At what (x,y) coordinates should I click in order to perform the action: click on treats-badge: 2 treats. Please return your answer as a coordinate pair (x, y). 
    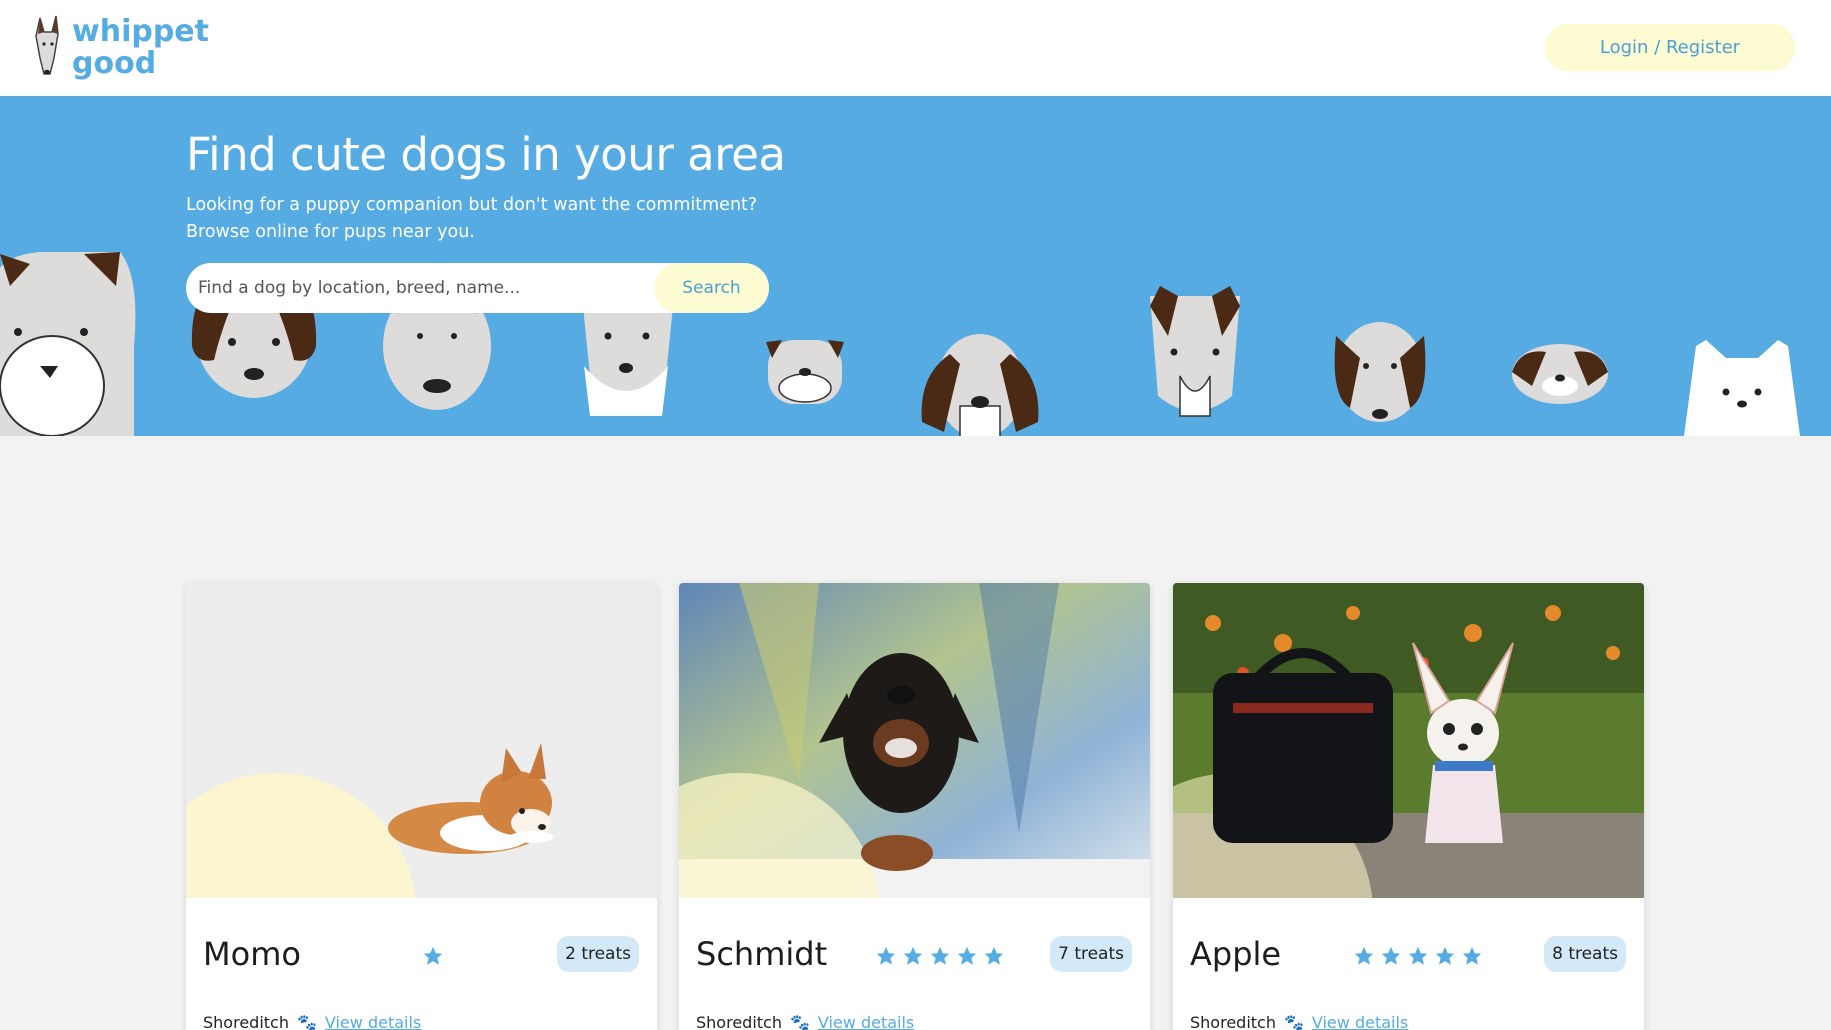
    Looking at the image, I should click on (598, 954).